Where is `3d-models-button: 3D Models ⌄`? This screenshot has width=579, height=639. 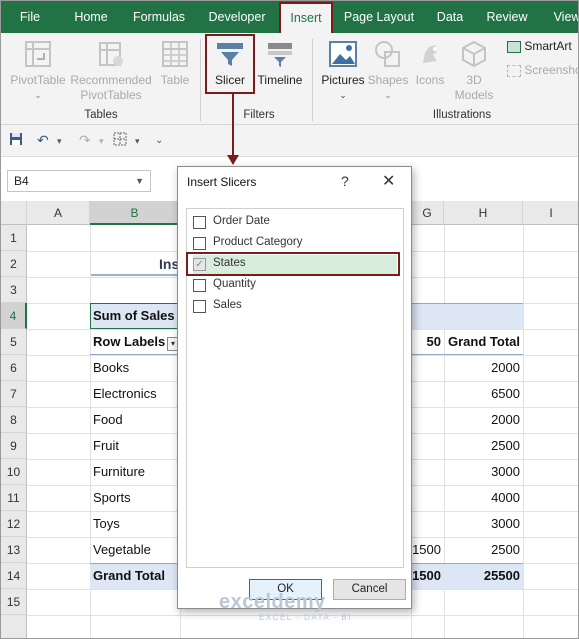
3d-models-button: 3D Models ⌄ is located at coordinates (474, 79).